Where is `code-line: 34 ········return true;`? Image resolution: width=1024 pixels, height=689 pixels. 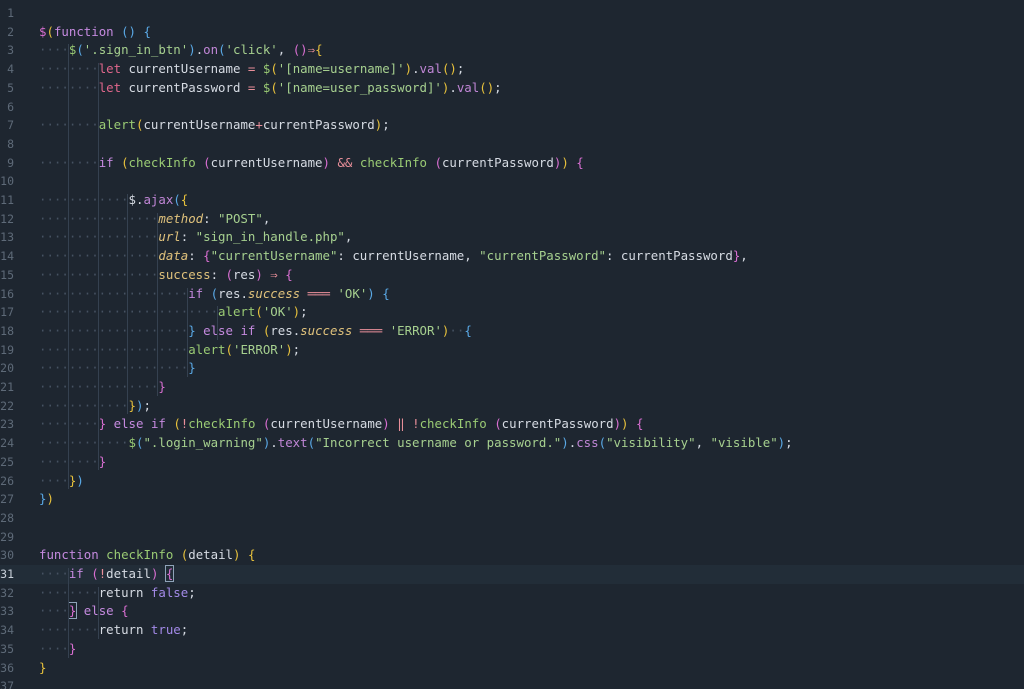 code-line: 34 ········return true; is located at coordinates (512, 630).